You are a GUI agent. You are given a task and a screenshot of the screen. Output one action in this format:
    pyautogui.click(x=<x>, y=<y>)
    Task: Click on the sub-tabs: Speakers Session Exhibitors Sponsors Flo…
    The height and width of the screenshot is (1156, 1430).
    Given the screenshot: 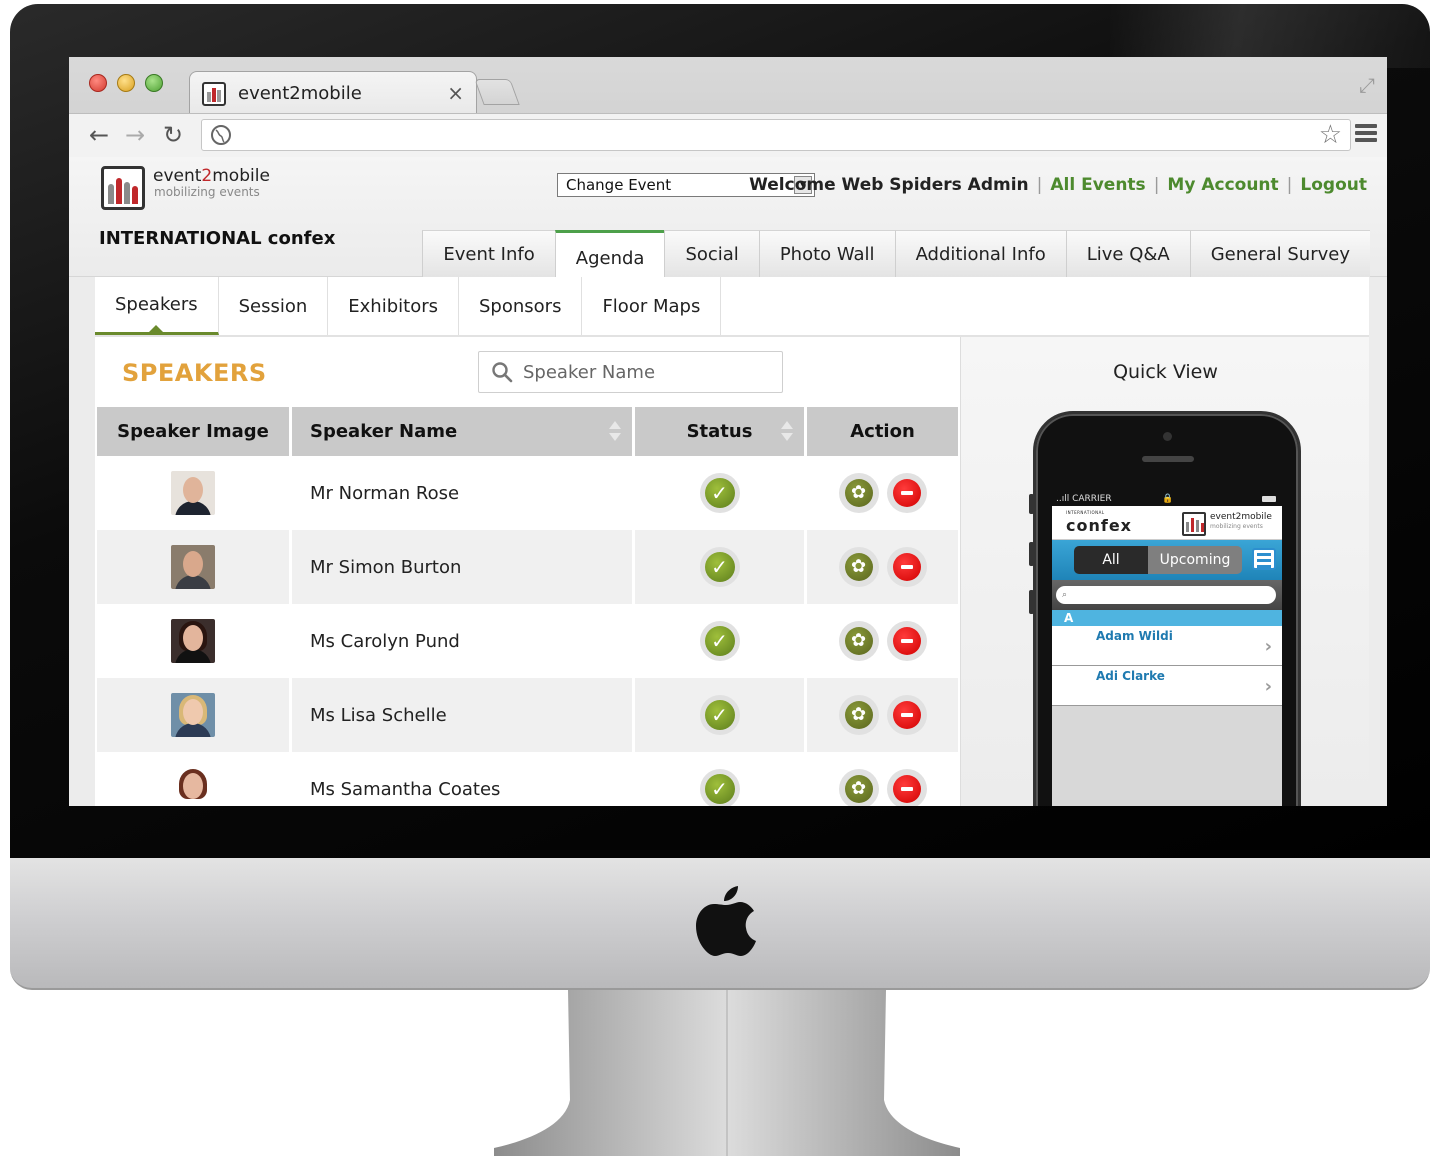 What is the action you would take?
    pyautogui.click(x=732, y=307)
    